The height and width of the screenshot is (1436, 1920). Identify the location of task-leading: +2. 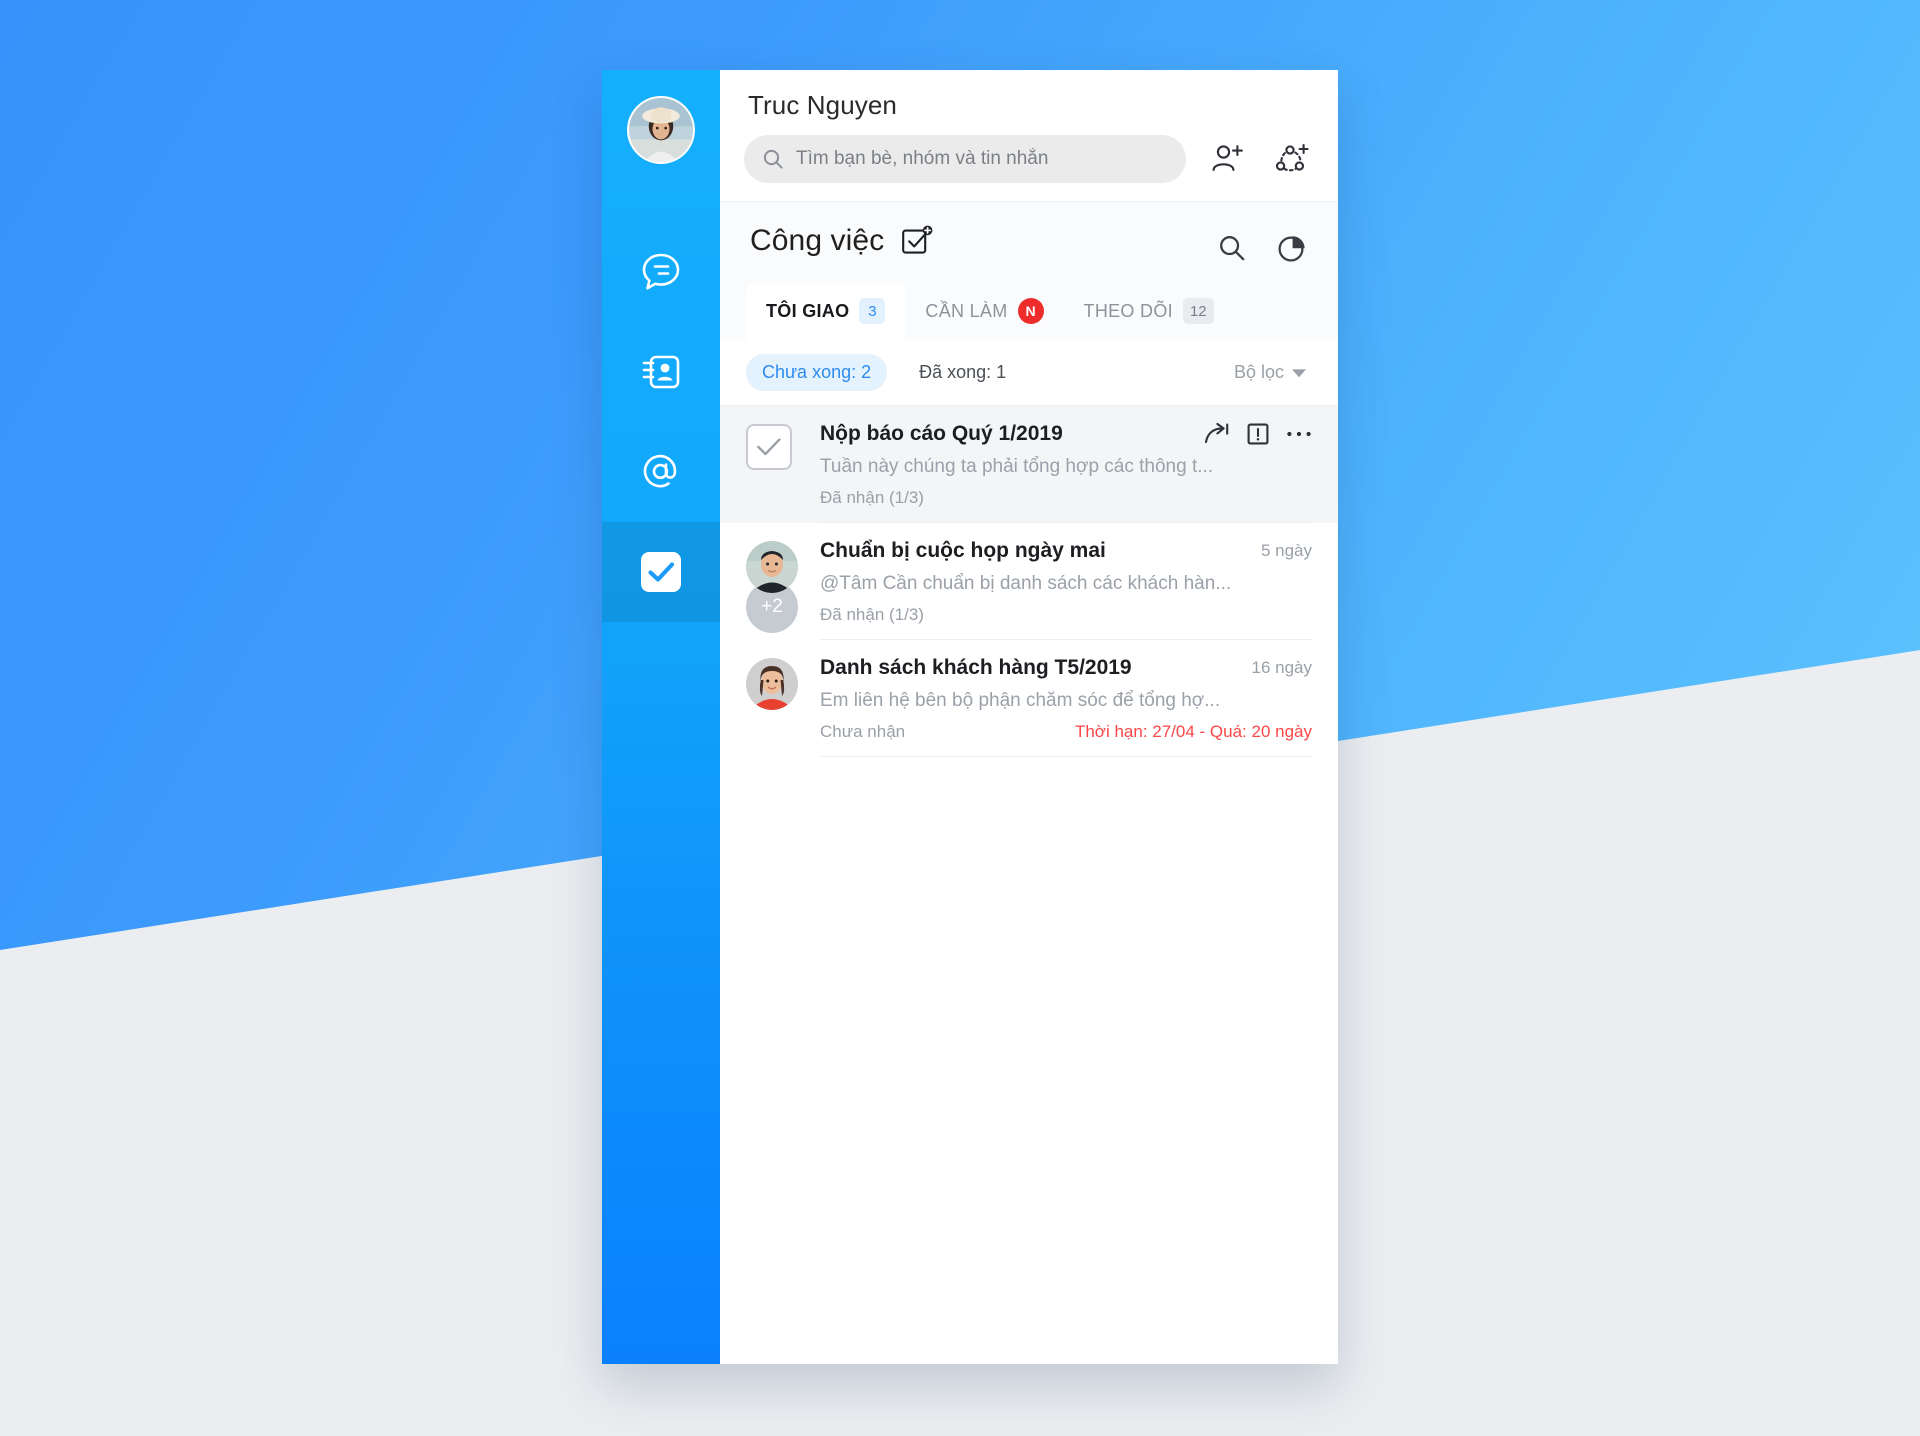
(774, 589).